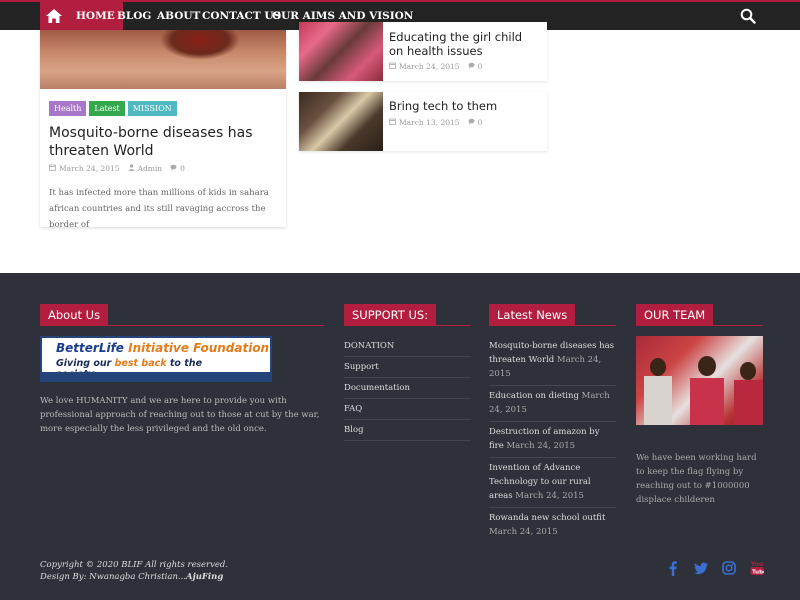 The height and width of the screenshot is (600, 800). I want to click on about-us-heading: About Us, so click(74, 315).